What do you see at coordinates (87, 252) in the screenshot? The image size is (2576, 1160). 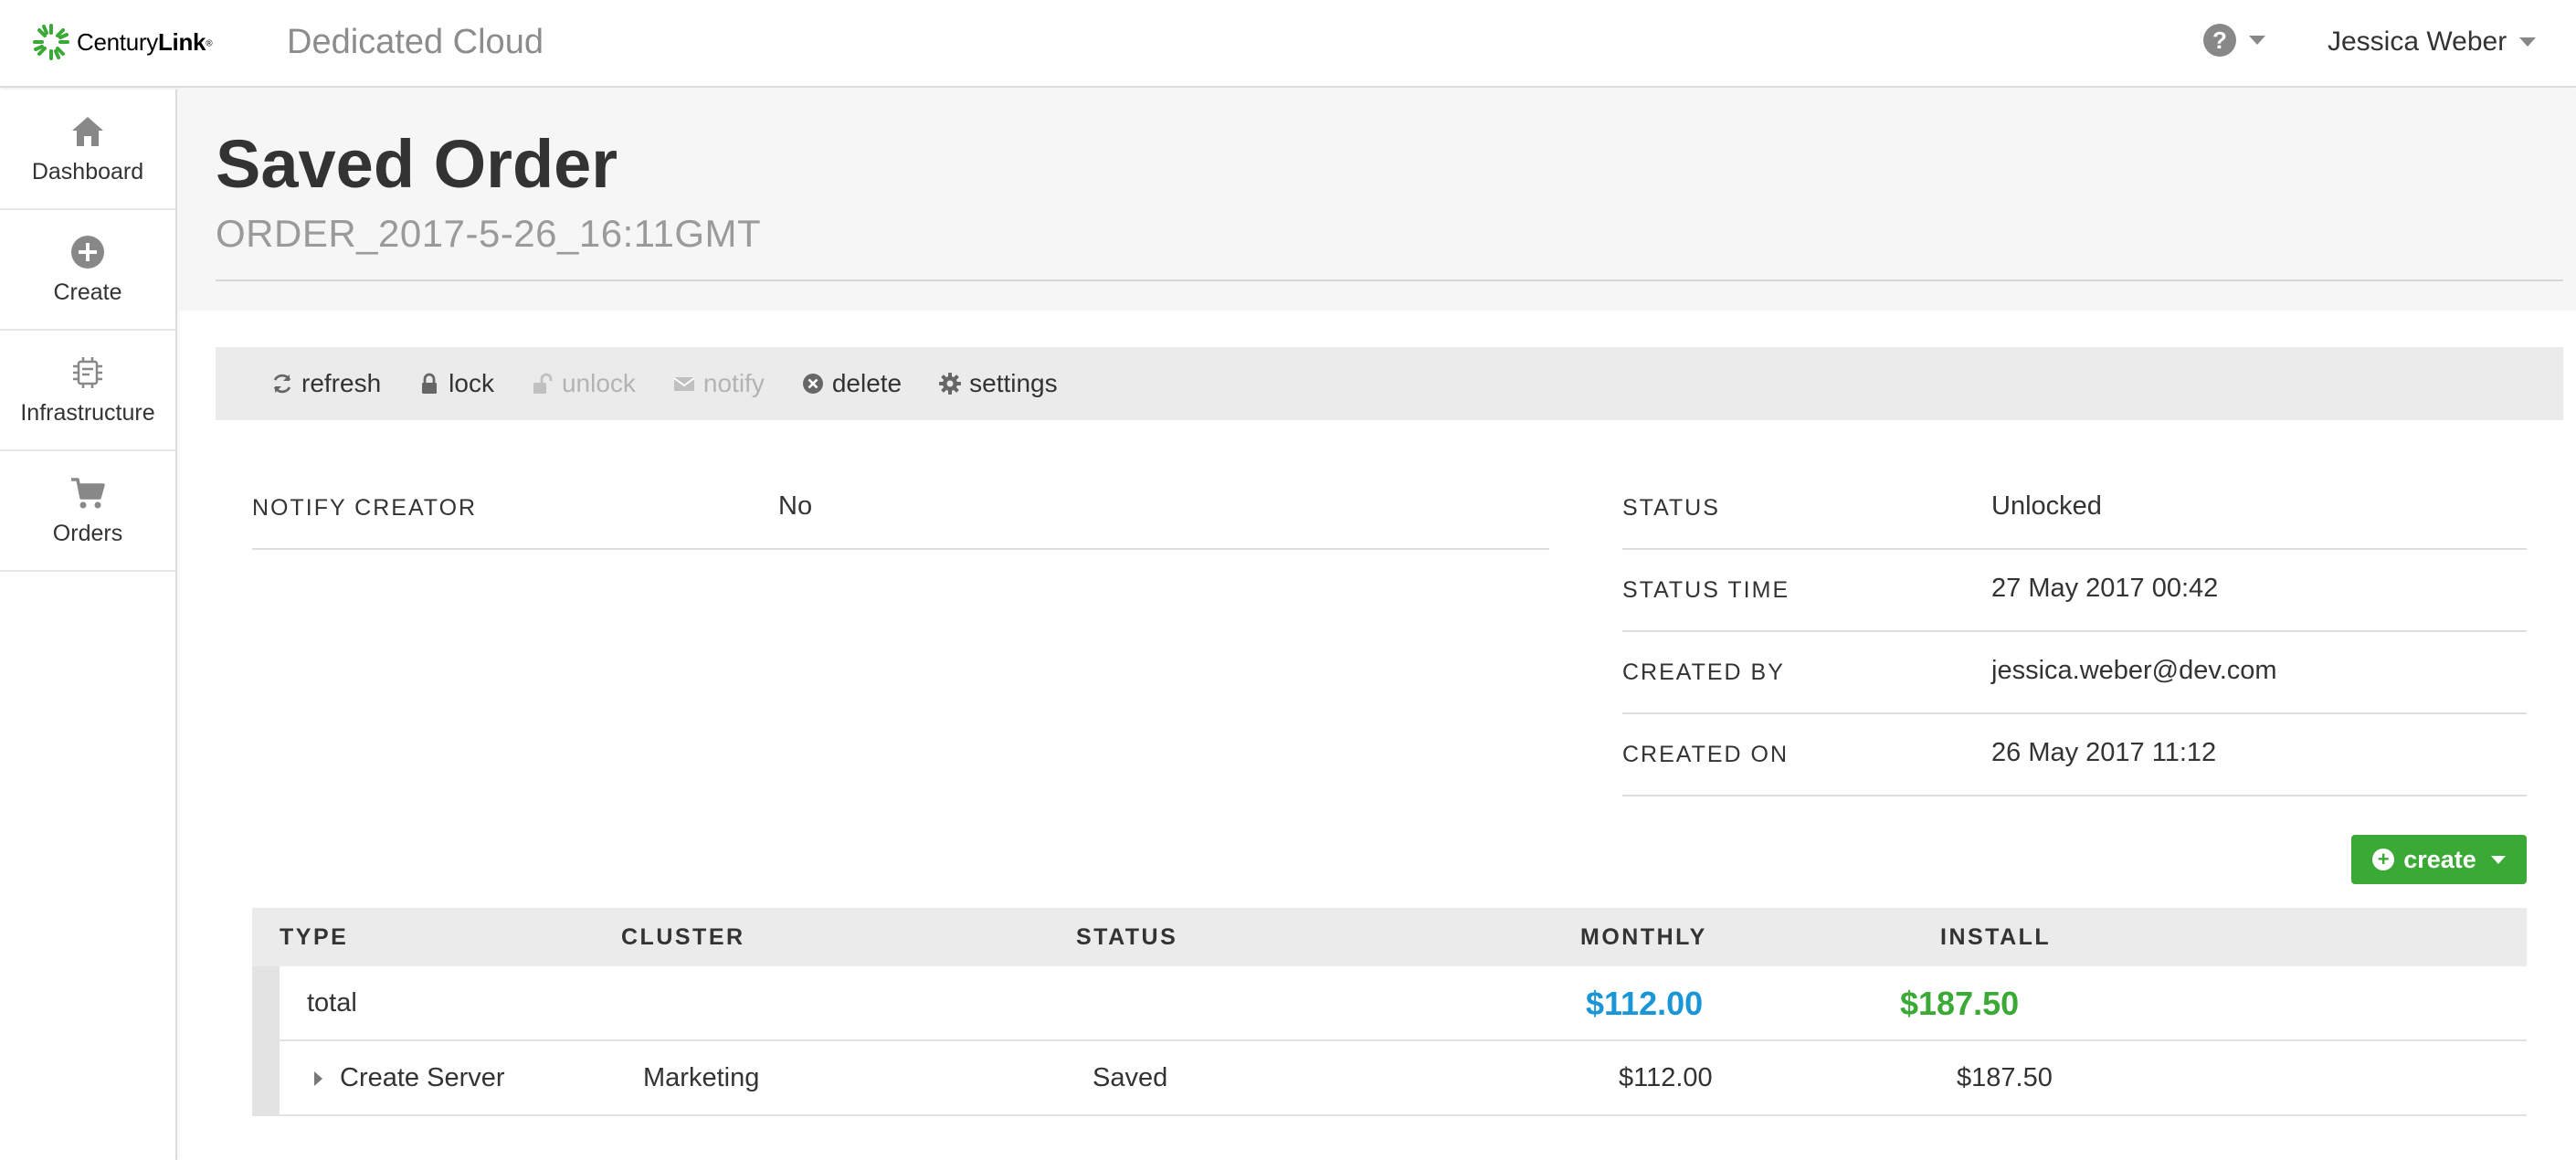 I see `plus-circle-icon` at bounding box center [87, 252].